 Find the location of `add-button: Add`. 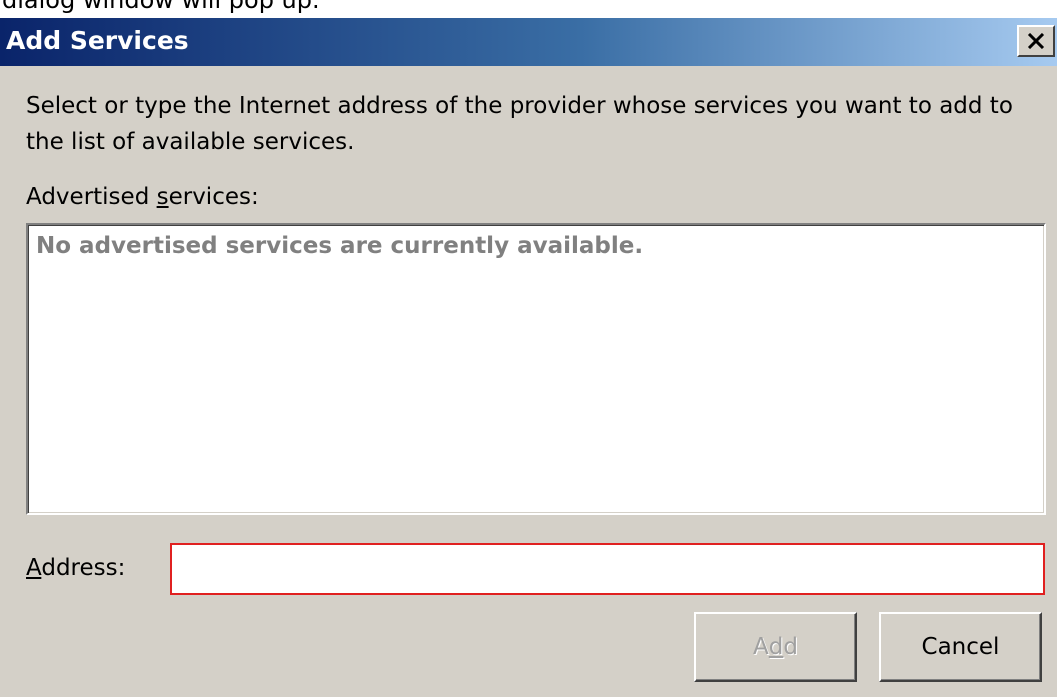

add-button: Add is located at coordinates (775, 647).